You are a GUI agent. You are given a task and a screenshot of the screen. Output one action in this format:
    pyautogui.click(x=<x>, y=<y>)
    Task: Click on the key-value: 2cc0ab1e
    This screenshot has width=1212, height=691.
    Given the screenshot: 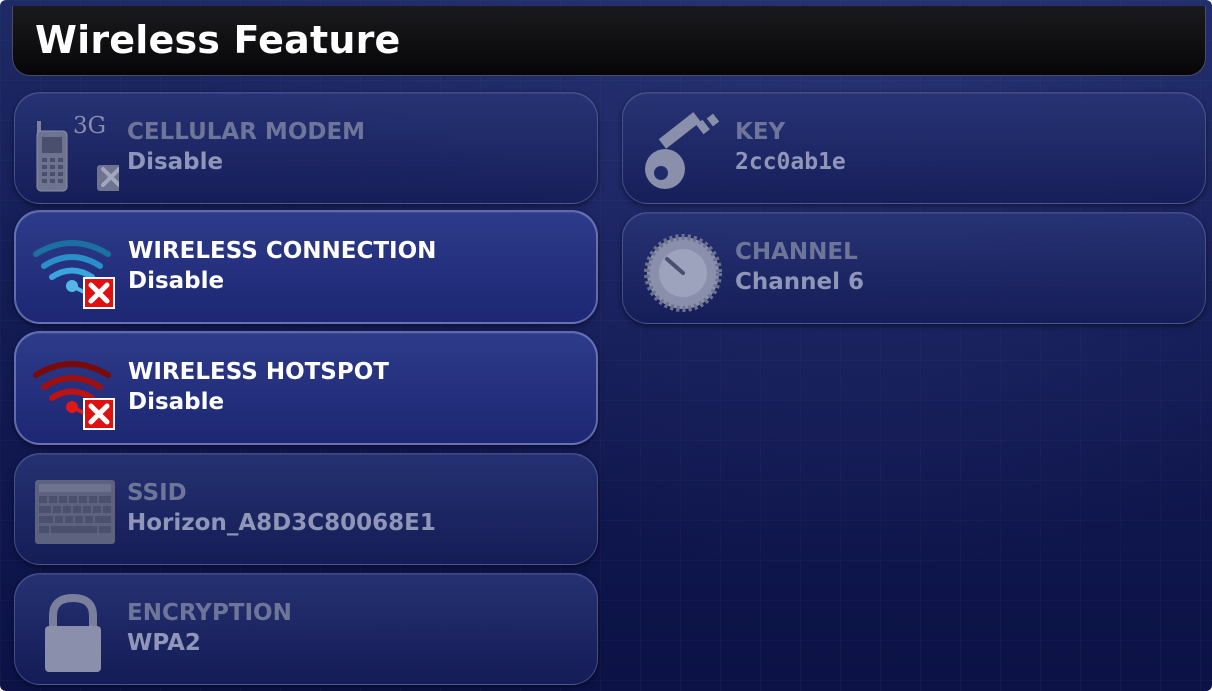 What is the action you would take?
    pyautogui.click(x=790, y=162)
    